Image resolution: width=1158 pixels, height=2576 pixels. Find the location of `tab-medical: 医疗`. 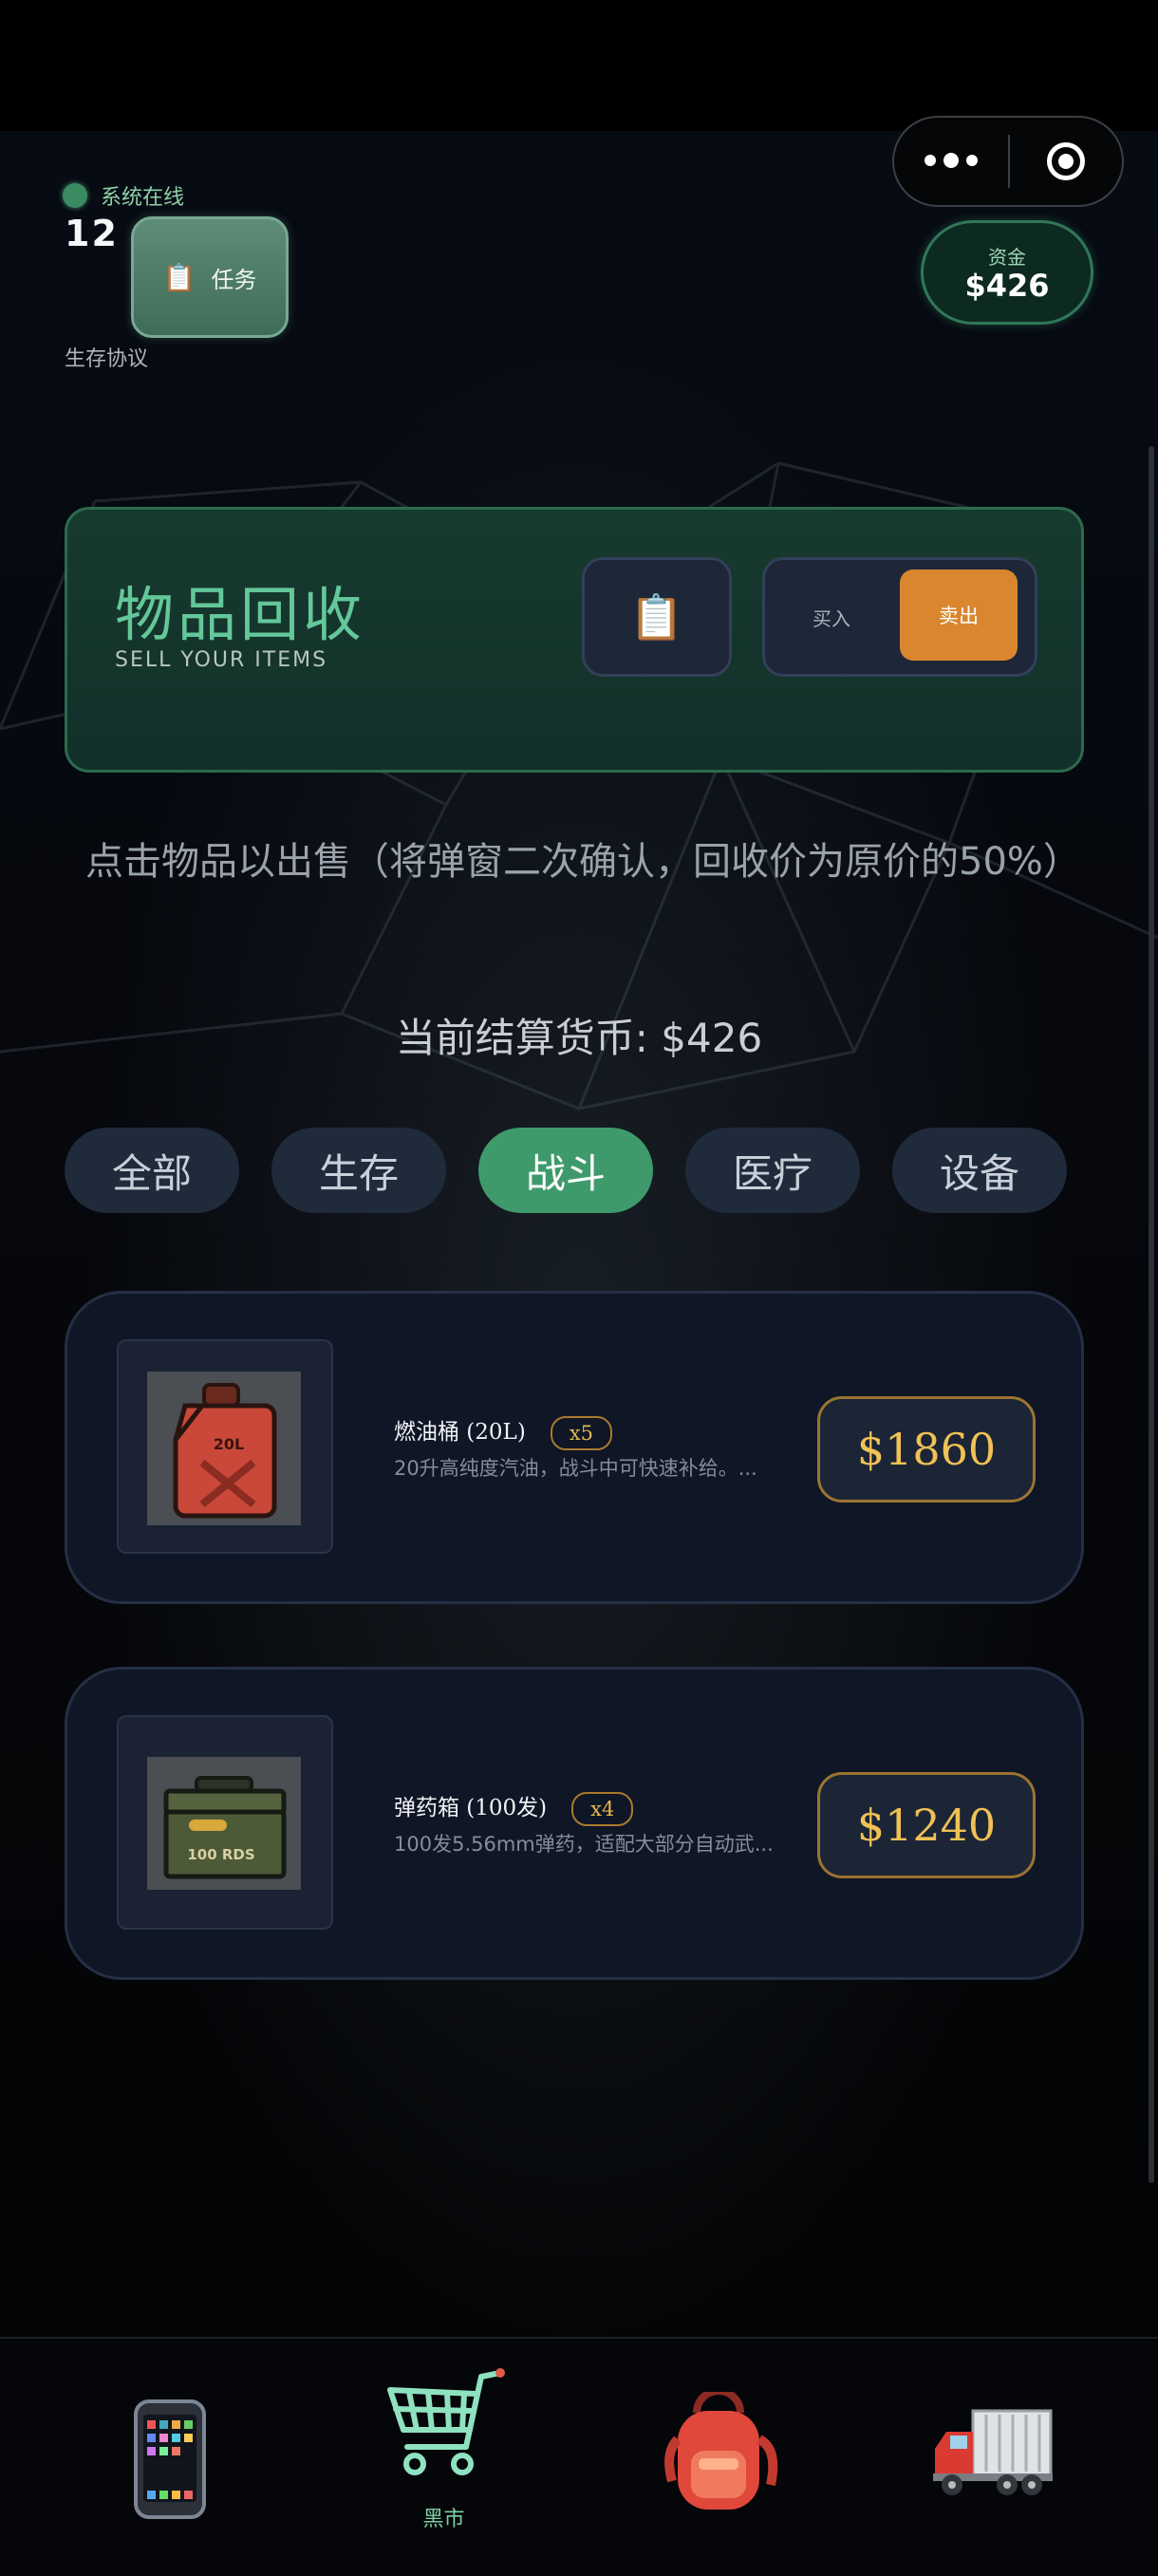

tab-medical: 医疗 is located at coordinates (772, 1170).